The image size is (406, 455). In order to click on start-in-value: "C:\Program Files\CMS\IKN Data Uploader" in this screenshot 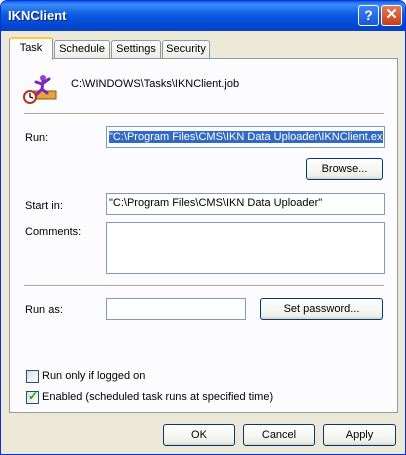, I will do `click(216, 203)`.